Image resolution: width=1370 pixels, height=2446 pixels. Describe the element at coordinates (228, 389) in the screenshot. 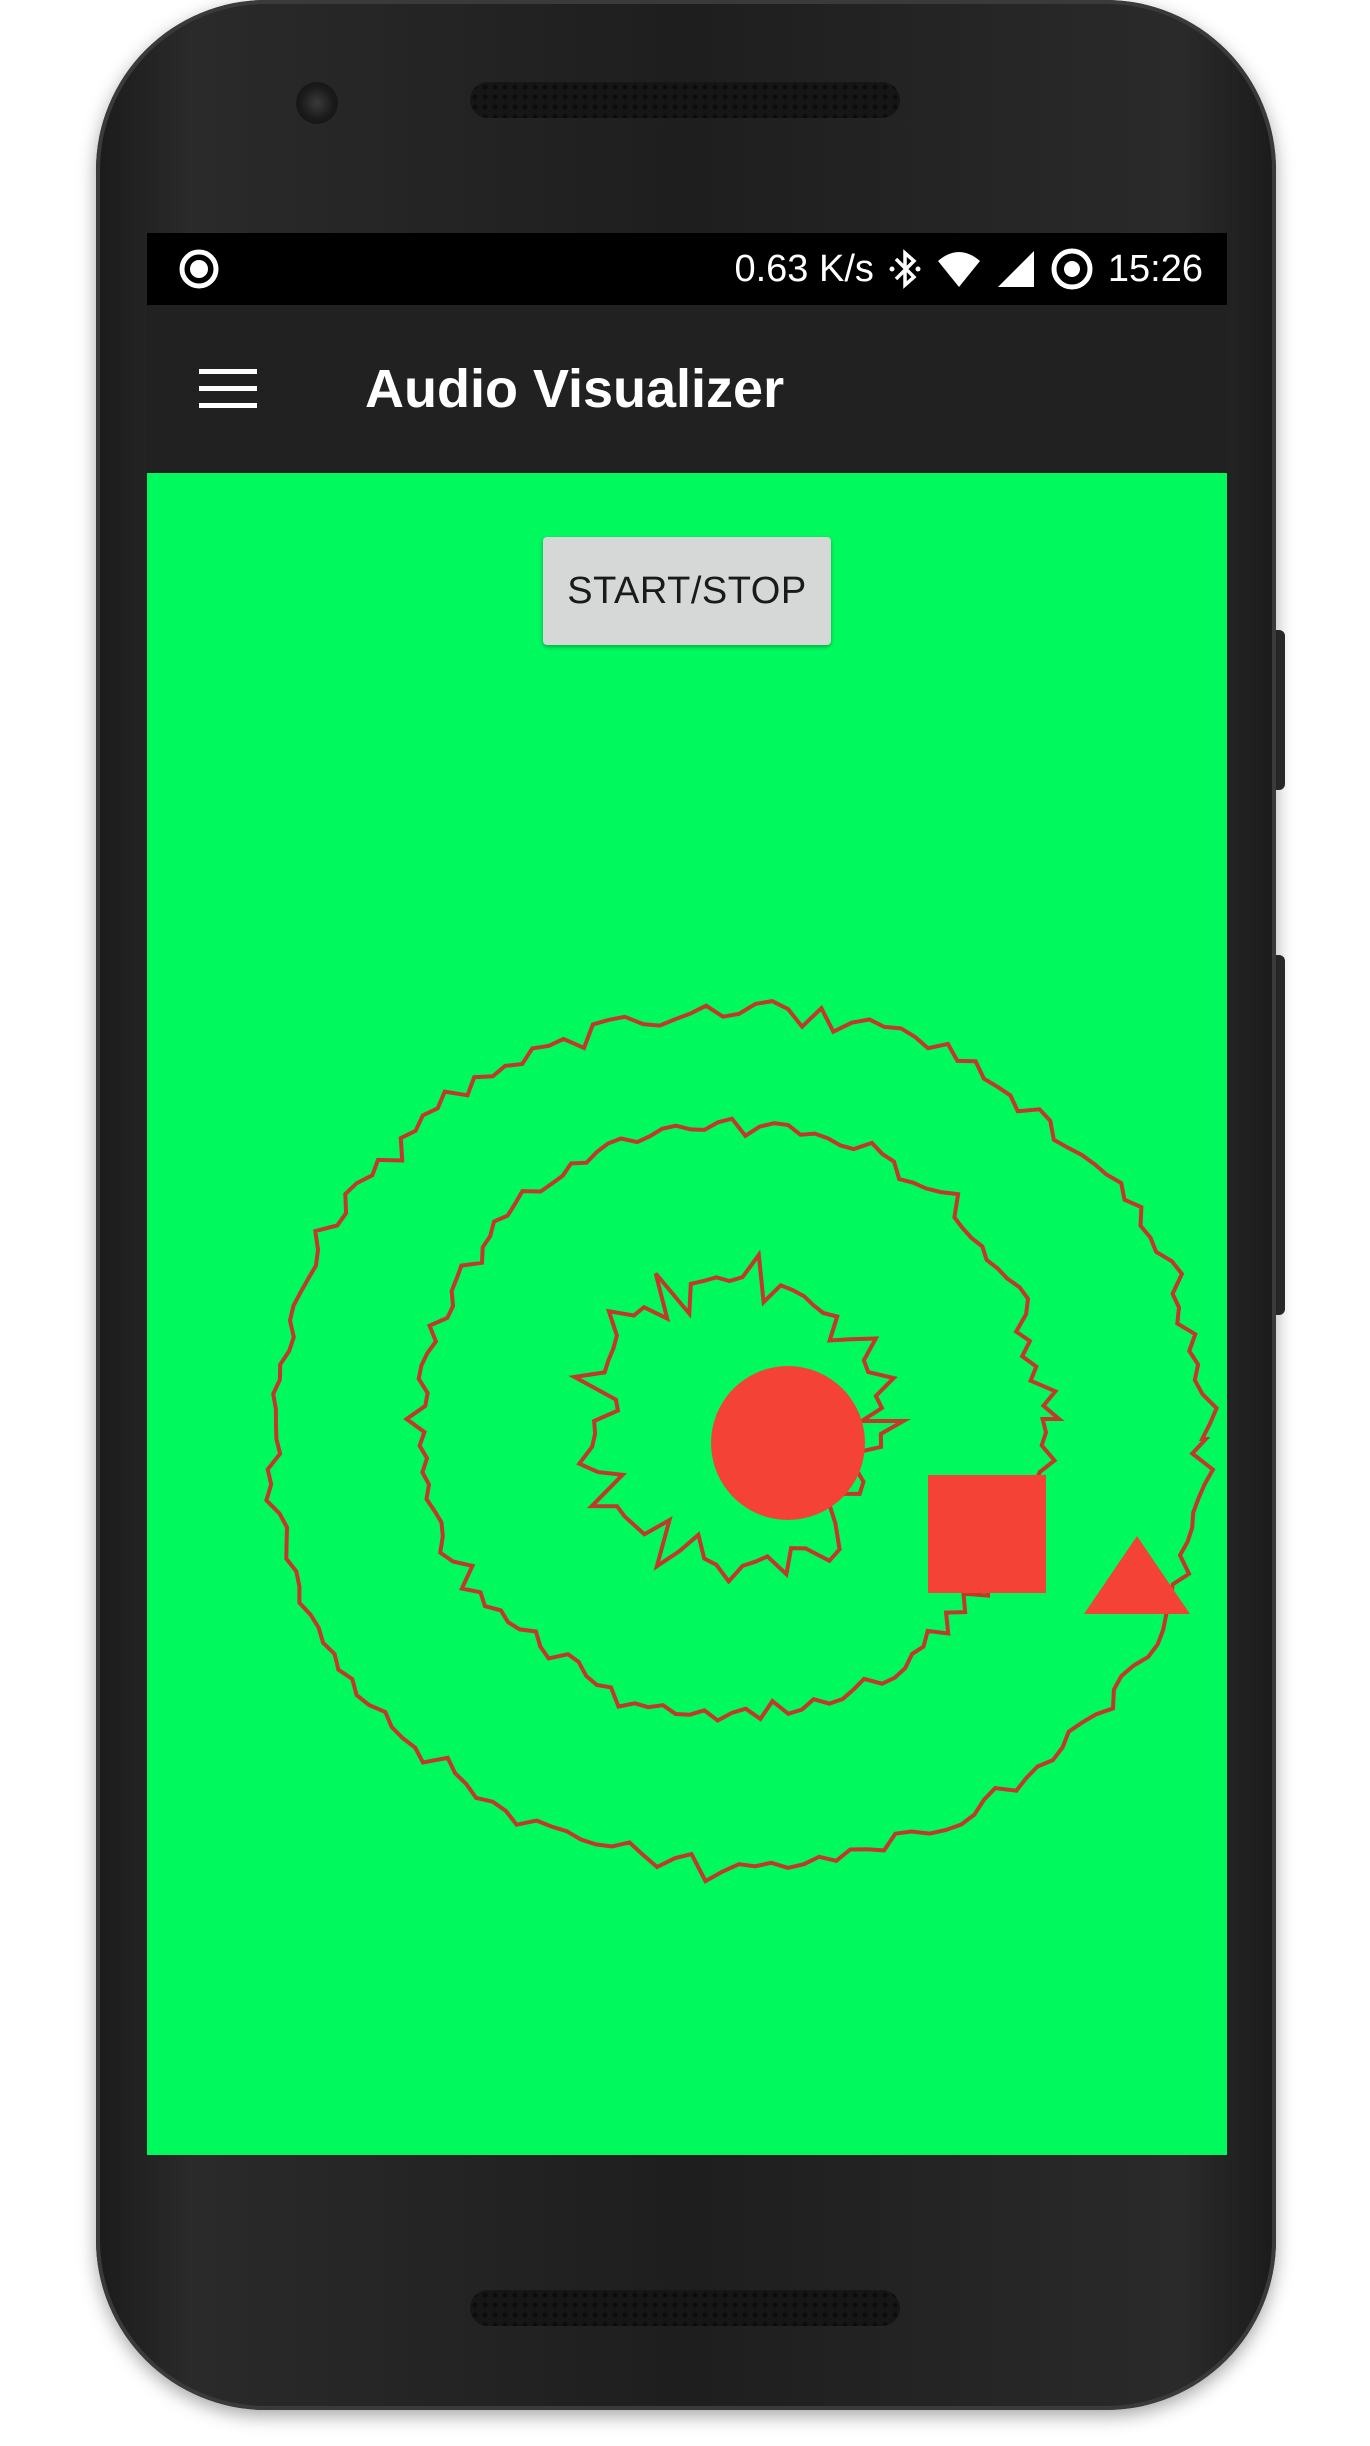

I see `hamburger-menu-icon` at that location.